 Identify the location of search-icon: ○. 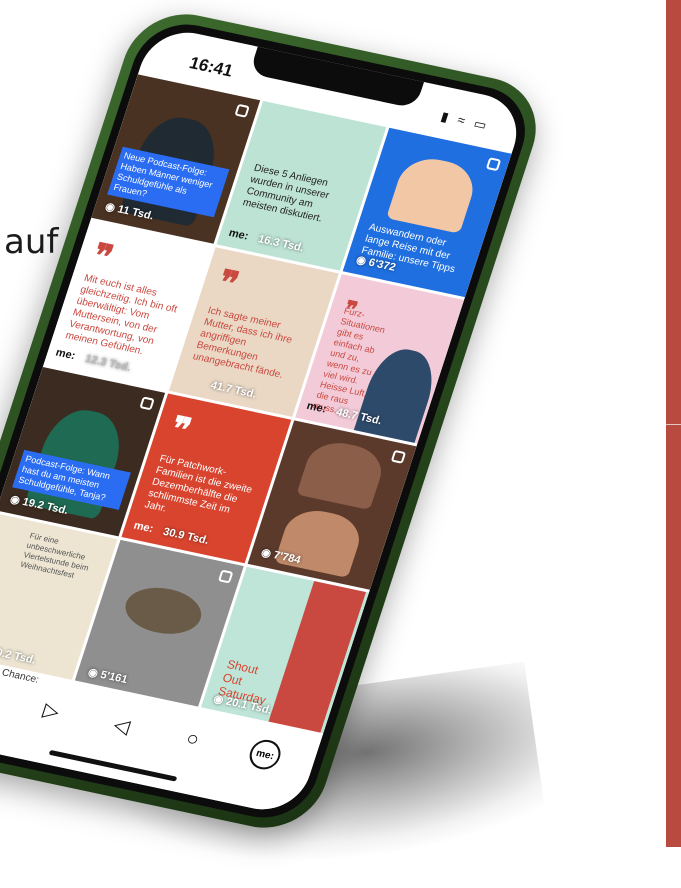
(192, 739).